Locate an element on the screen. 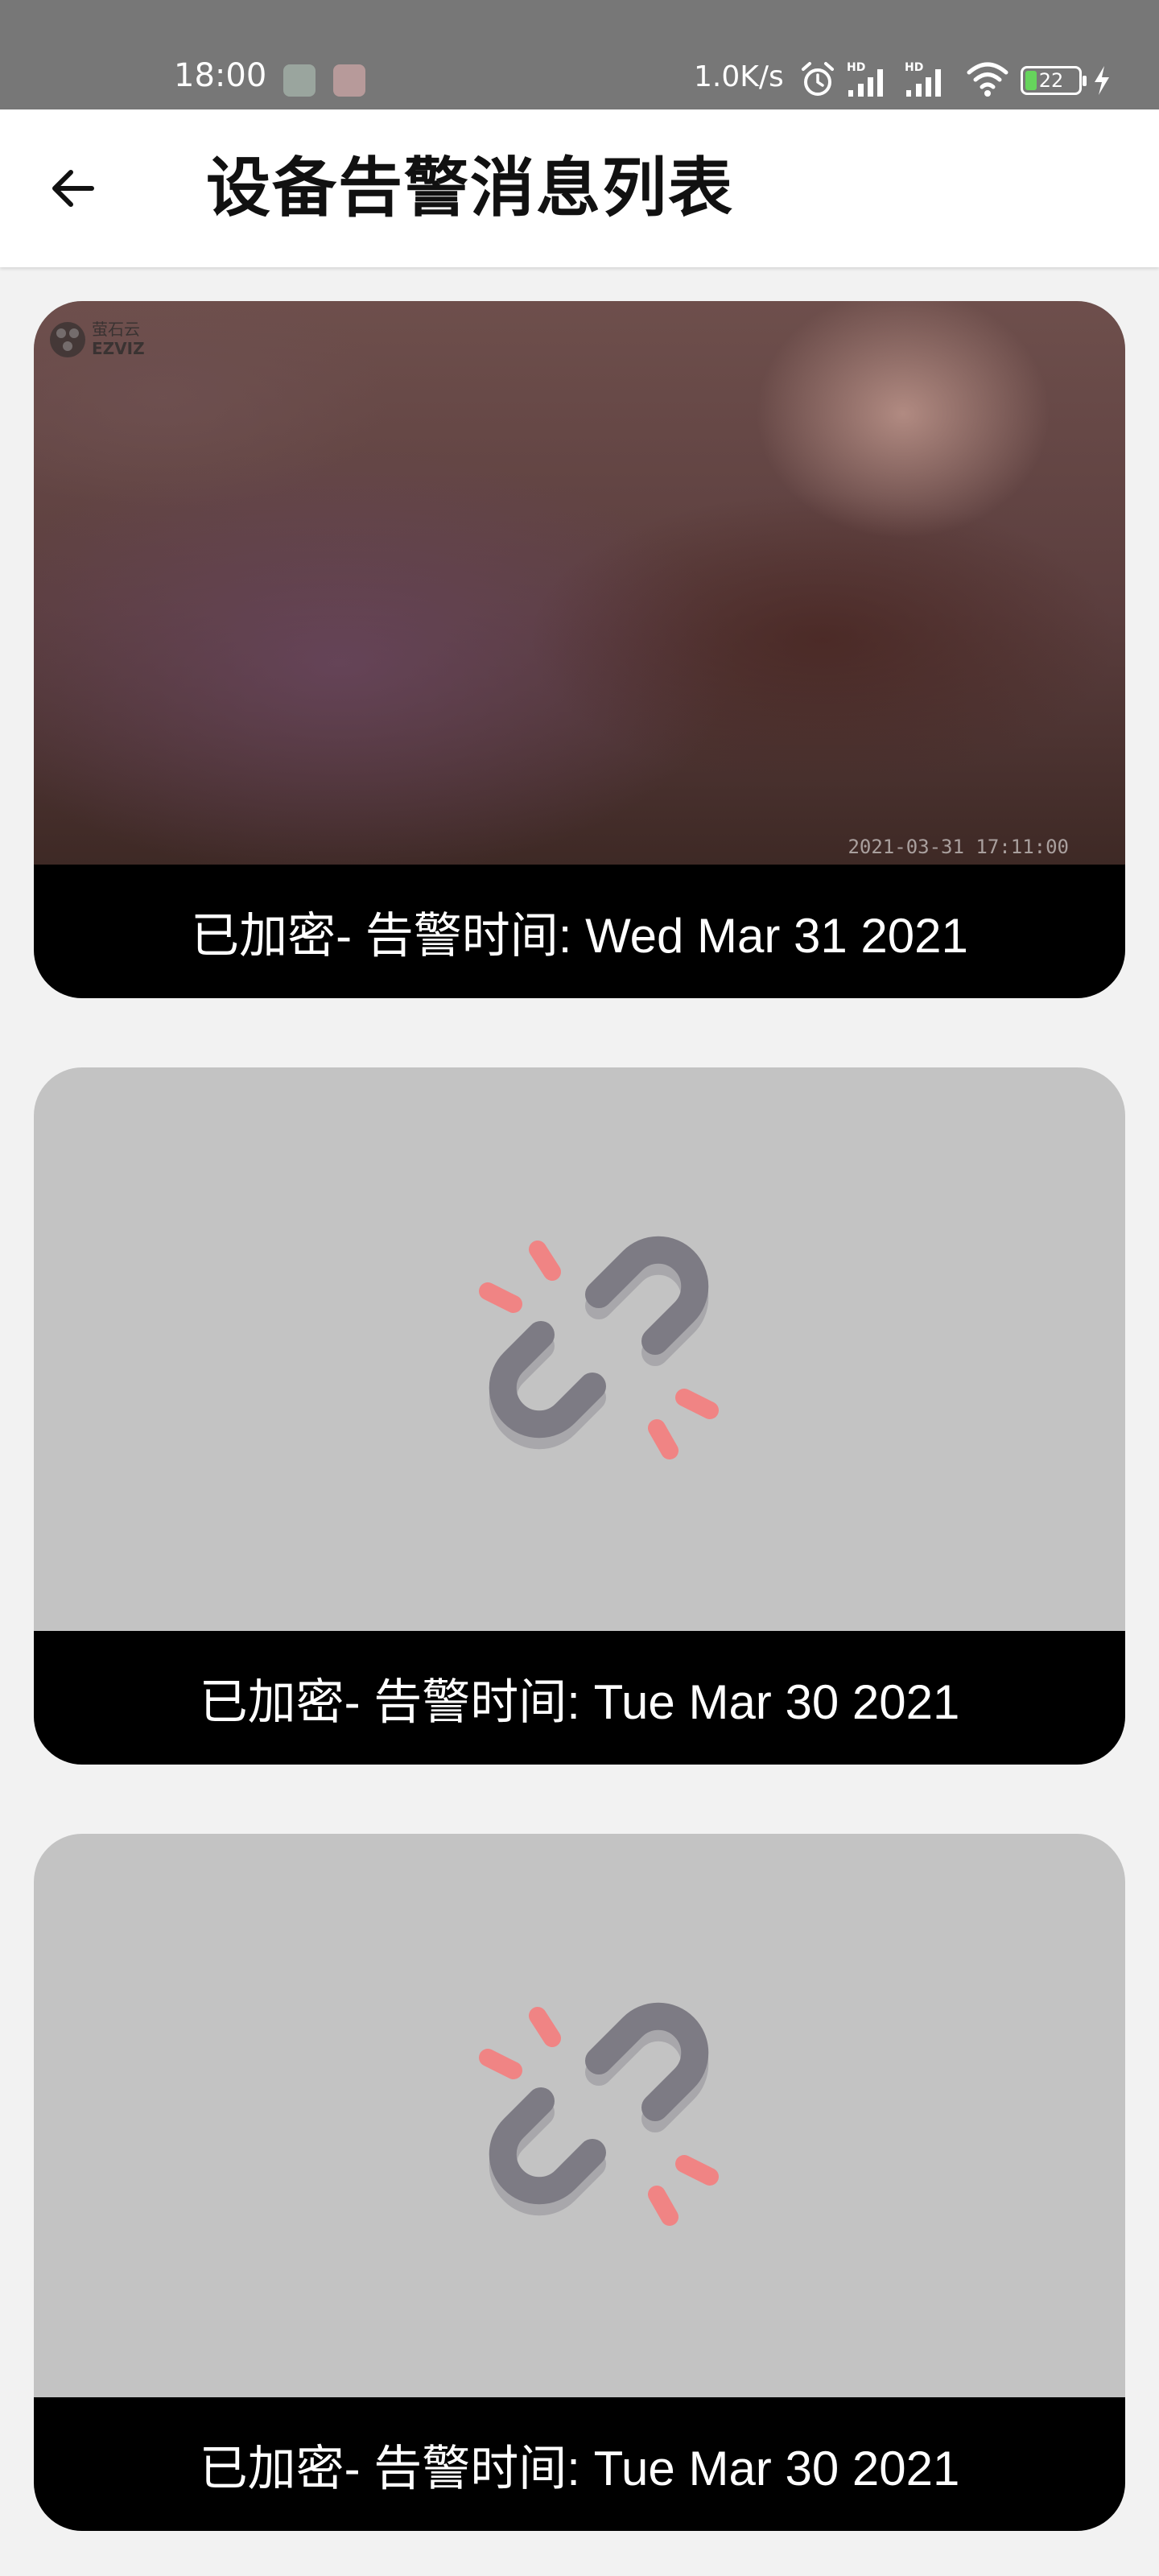 Image resolution: width=1159 pixels, height=2576 pixels. back-button is located at coordinates (72, 188).